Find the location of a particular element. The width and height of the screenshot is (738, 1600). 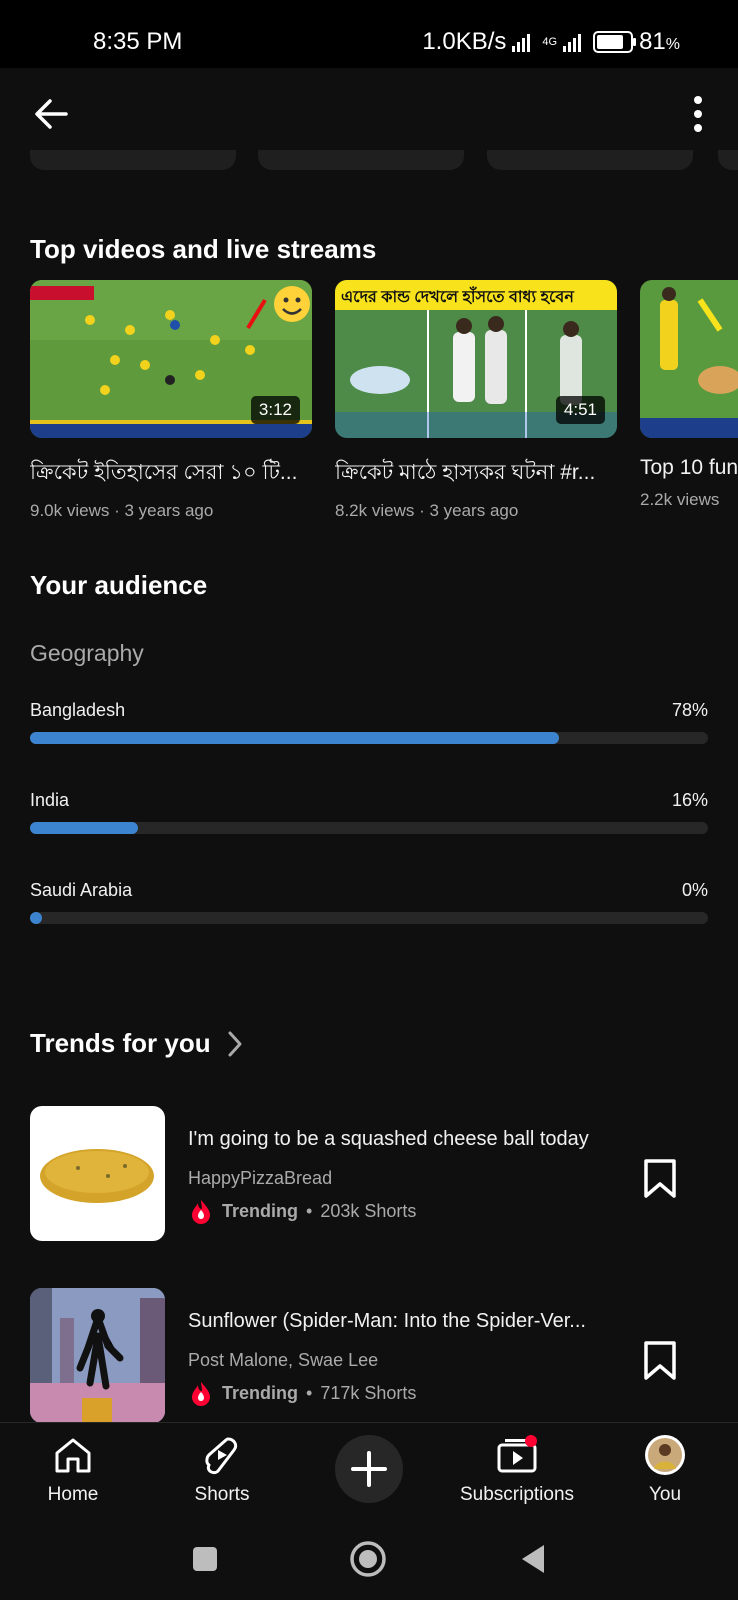

video-card-3: Top 10 fun 2.2k views is located at coordinates (689, 395).